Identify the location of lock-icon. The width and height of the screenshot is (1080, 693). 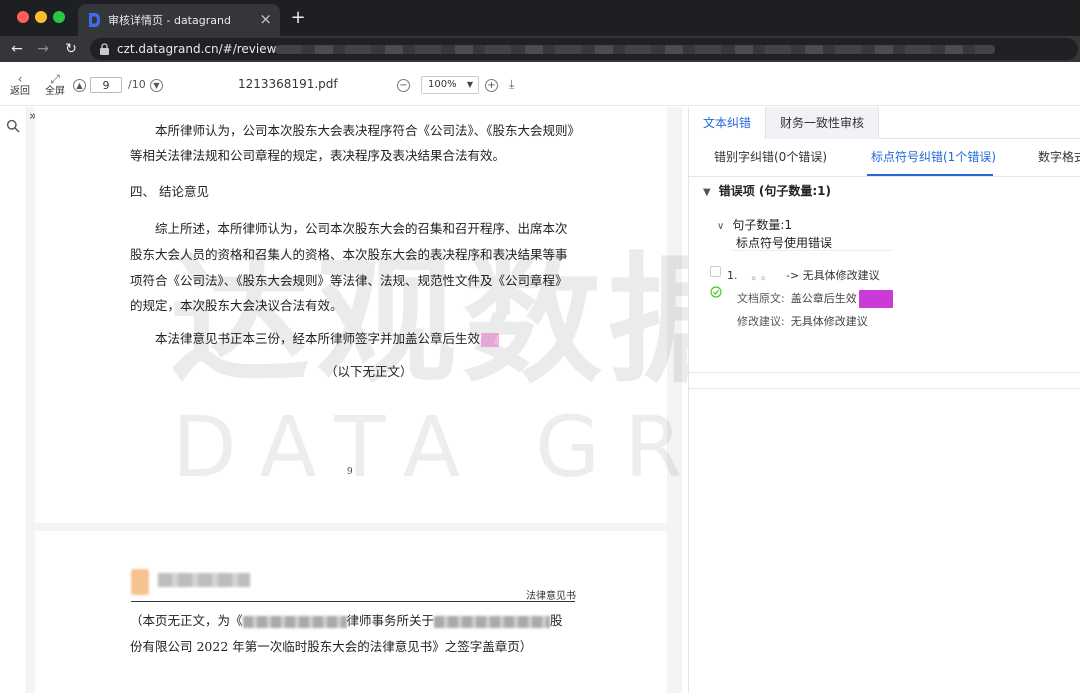
(104, 49).